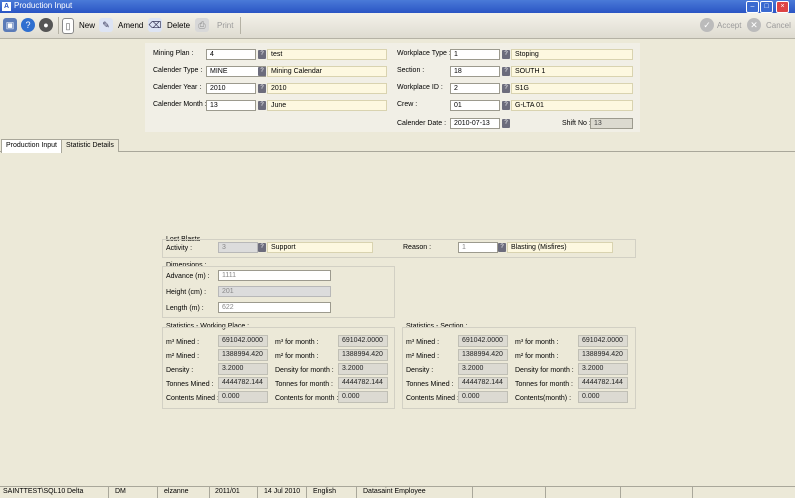 The height and width of the screenshot is (498, 795). Describe the element at coordinates (572, 88) in the screenshot. I see `workplace-id-desc: S1G` at that location.